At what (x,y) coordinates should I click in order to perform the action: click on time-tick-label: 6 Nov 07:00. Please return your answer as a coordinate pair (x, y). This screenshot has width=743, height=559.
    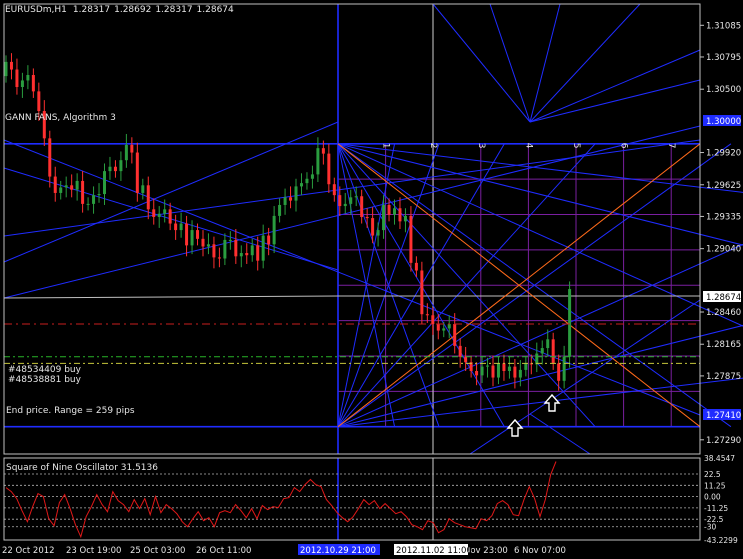
    Looking at the image, I should click on (540, 551).